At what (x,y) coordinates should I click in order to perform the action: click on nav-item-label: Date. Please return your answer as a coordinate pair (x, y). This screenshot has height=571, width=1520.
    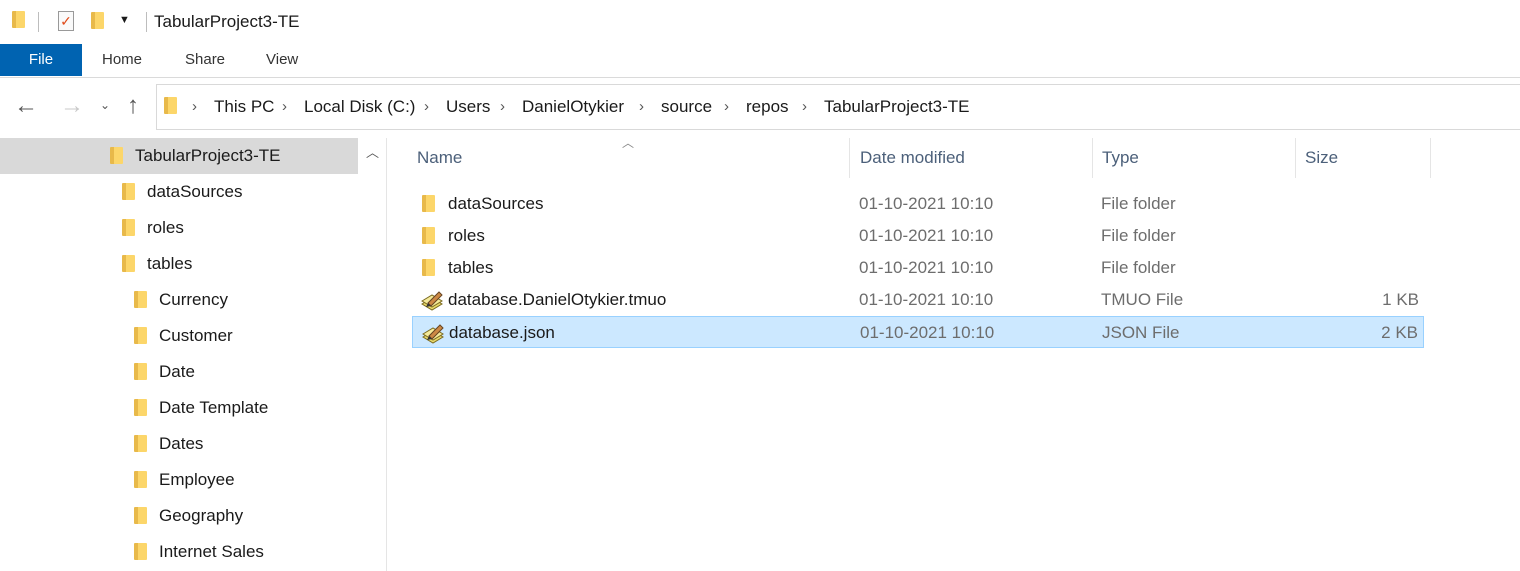
    Looking at the image, I should click on (177, 371).